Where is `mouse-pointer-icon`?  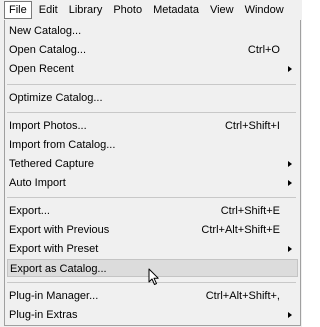
mouse-pointer-icon is located at coordinates (153, 276).